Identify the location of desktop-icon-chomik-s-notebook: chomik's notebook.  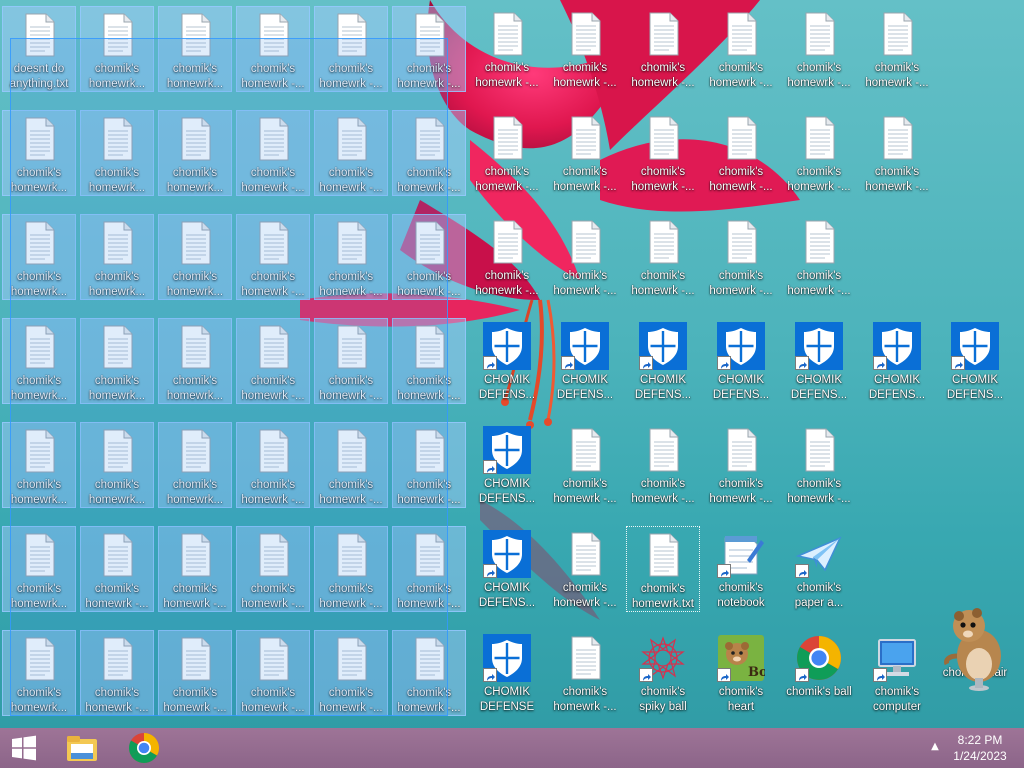
(741, 569).